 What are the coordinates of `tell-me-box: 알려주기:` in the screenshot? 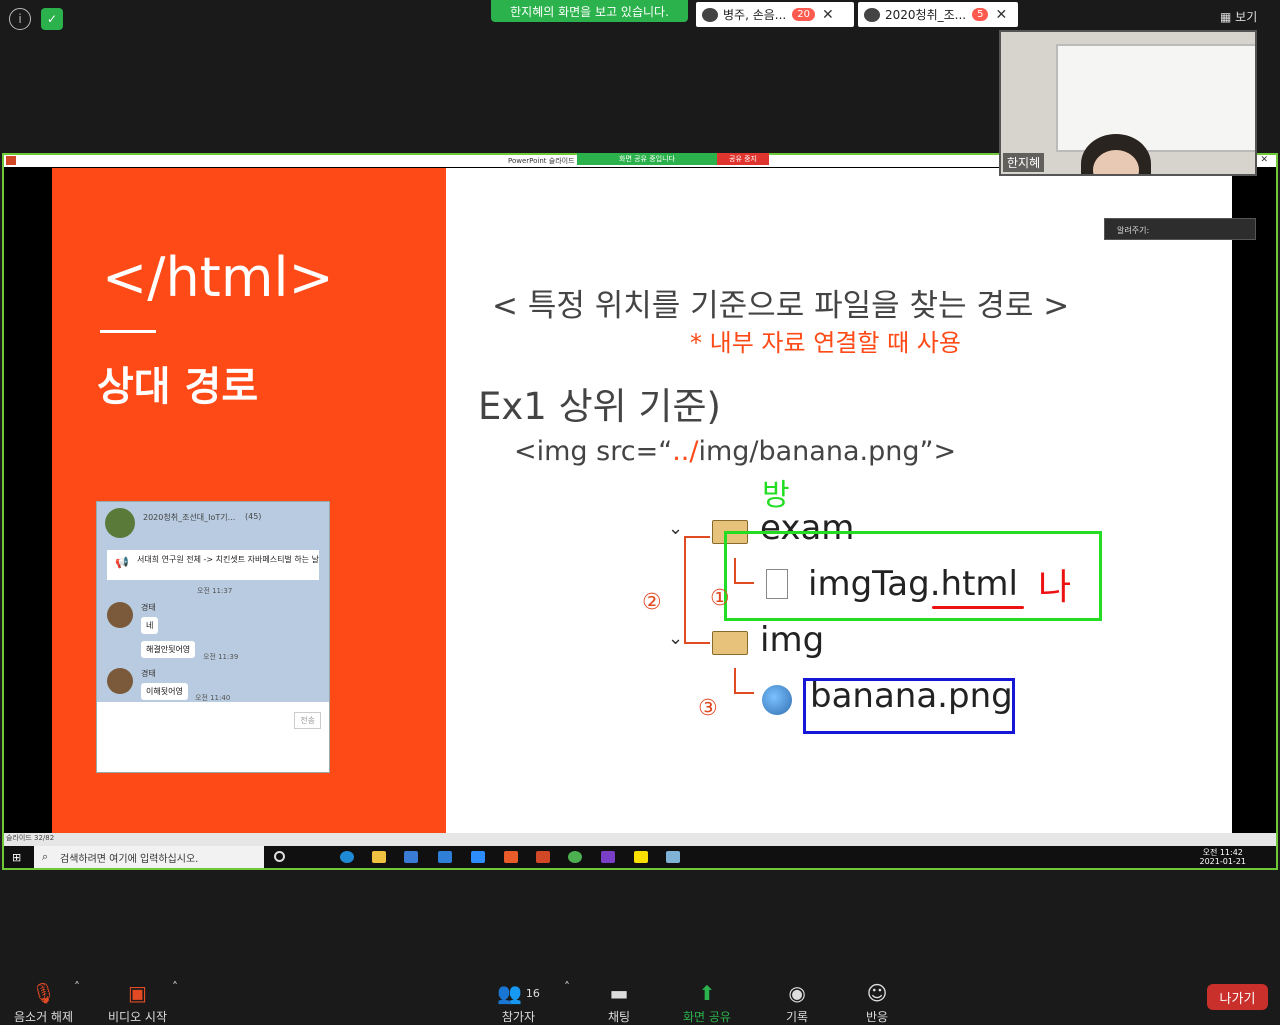 It's located at (1180, 229).